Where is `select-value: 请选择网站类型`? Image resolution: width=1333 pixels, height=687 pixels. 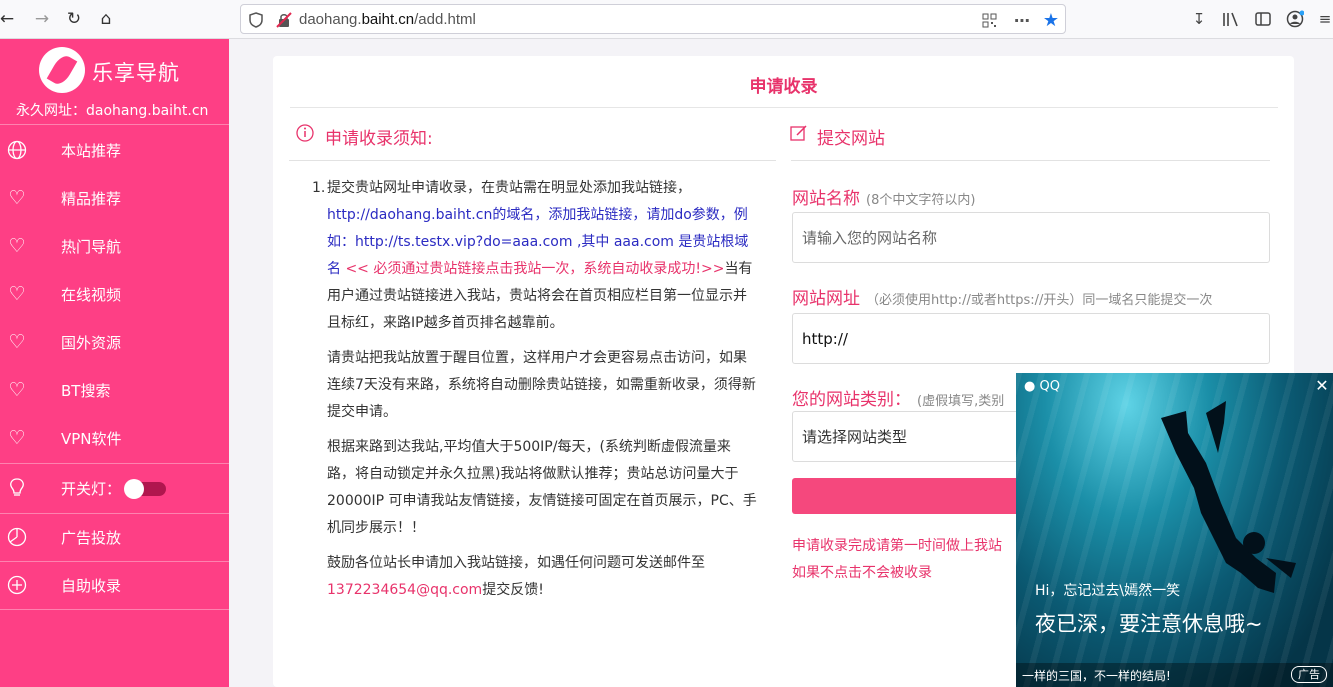 select-value: 请选择网站类型 is located at coordinates (855, 437).